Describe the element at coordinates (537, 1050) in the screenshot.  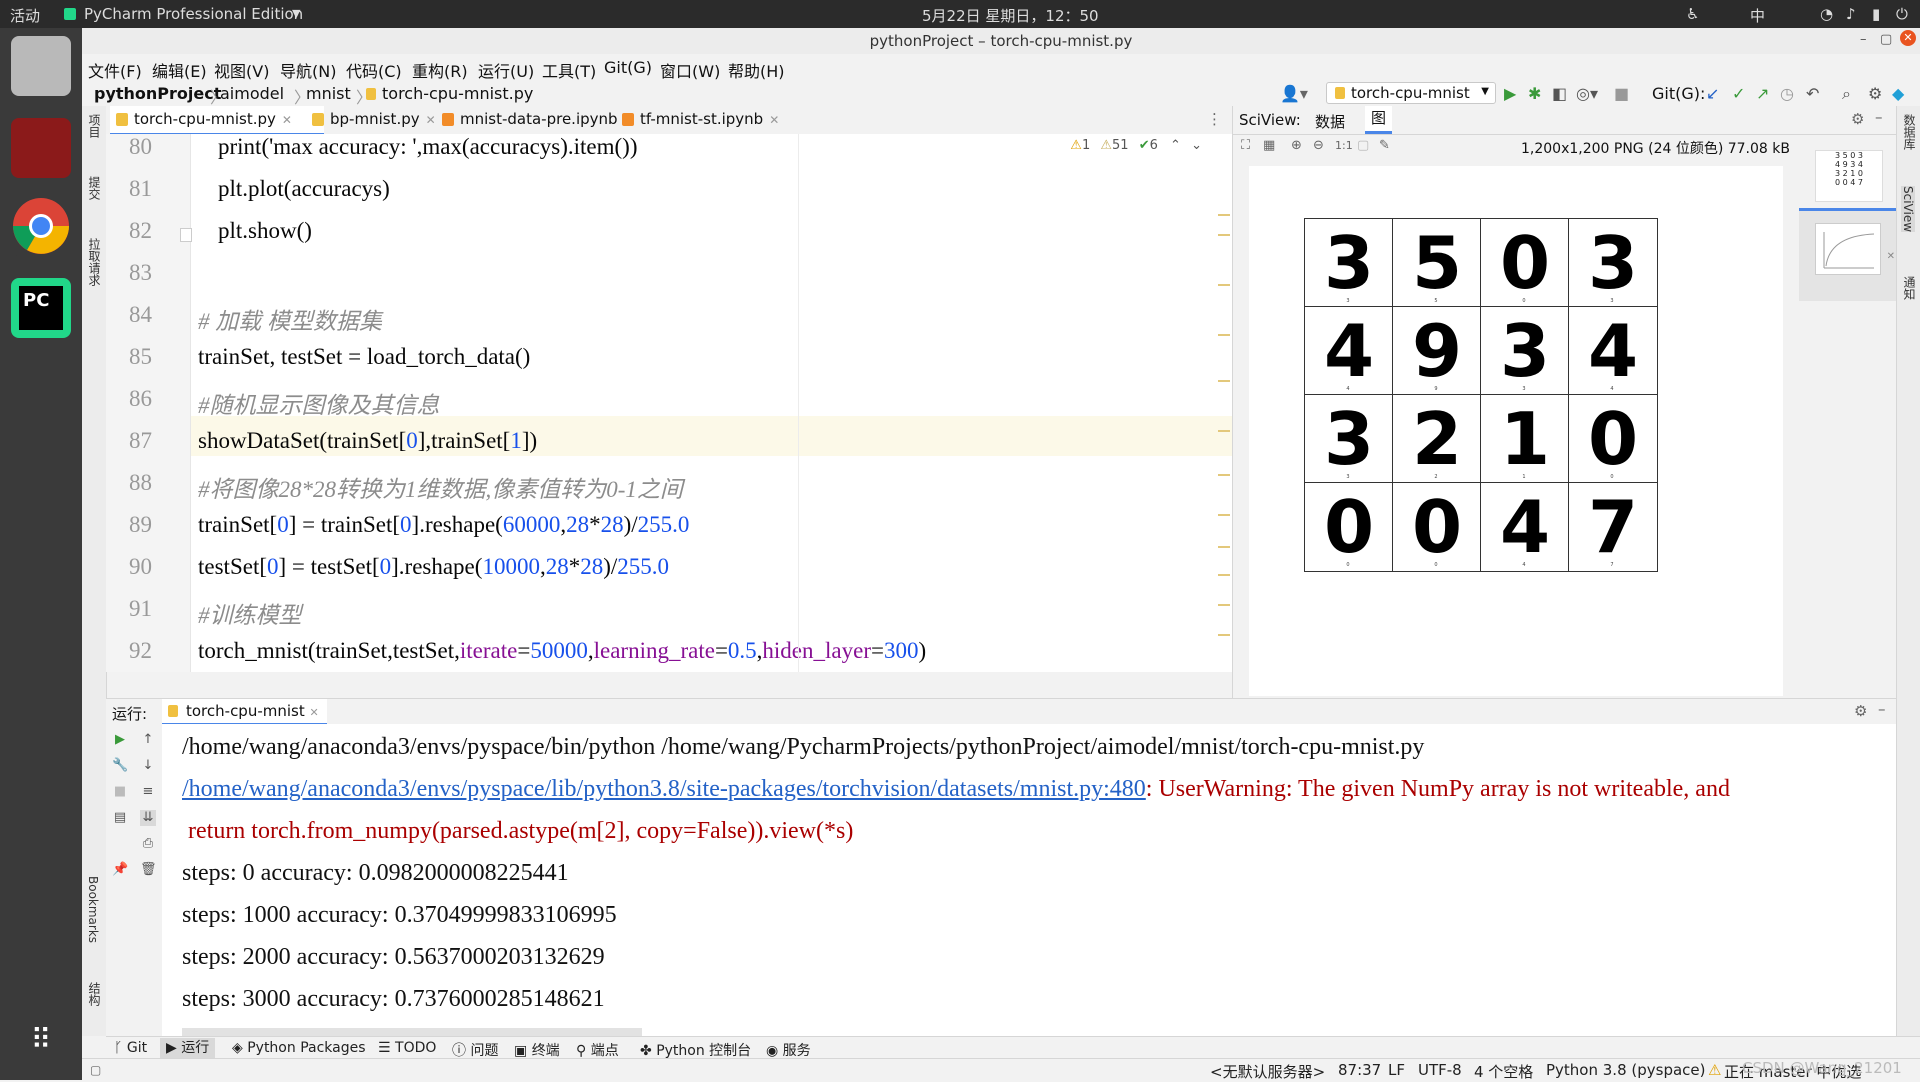
I see `tool-tab-terminal: ▣ 终端` at that location.